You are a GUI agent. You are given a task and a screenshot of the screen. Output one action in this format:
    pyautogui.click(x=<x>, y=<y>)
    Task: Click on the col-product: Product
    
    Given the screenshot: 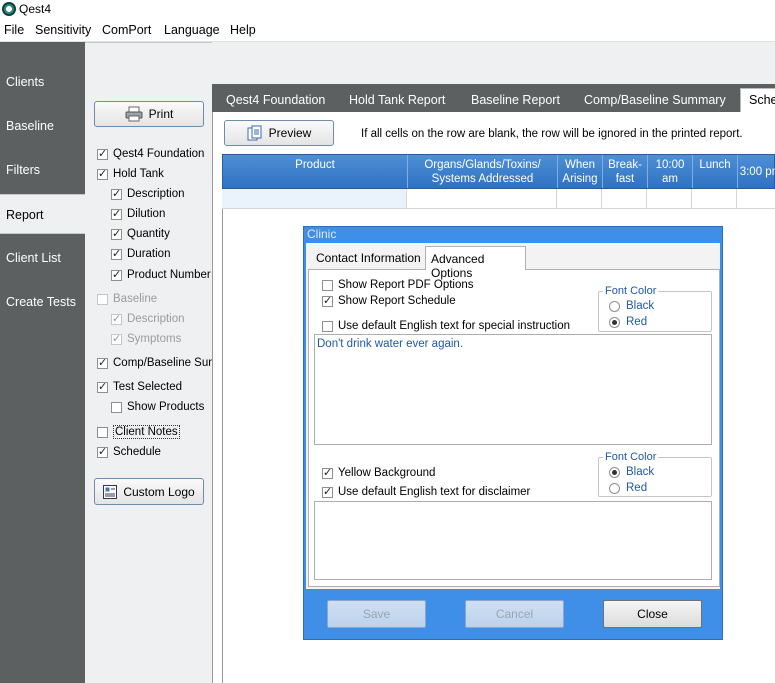 What is the action you would take?
    pyautogui.click(x=315, y=171)
    